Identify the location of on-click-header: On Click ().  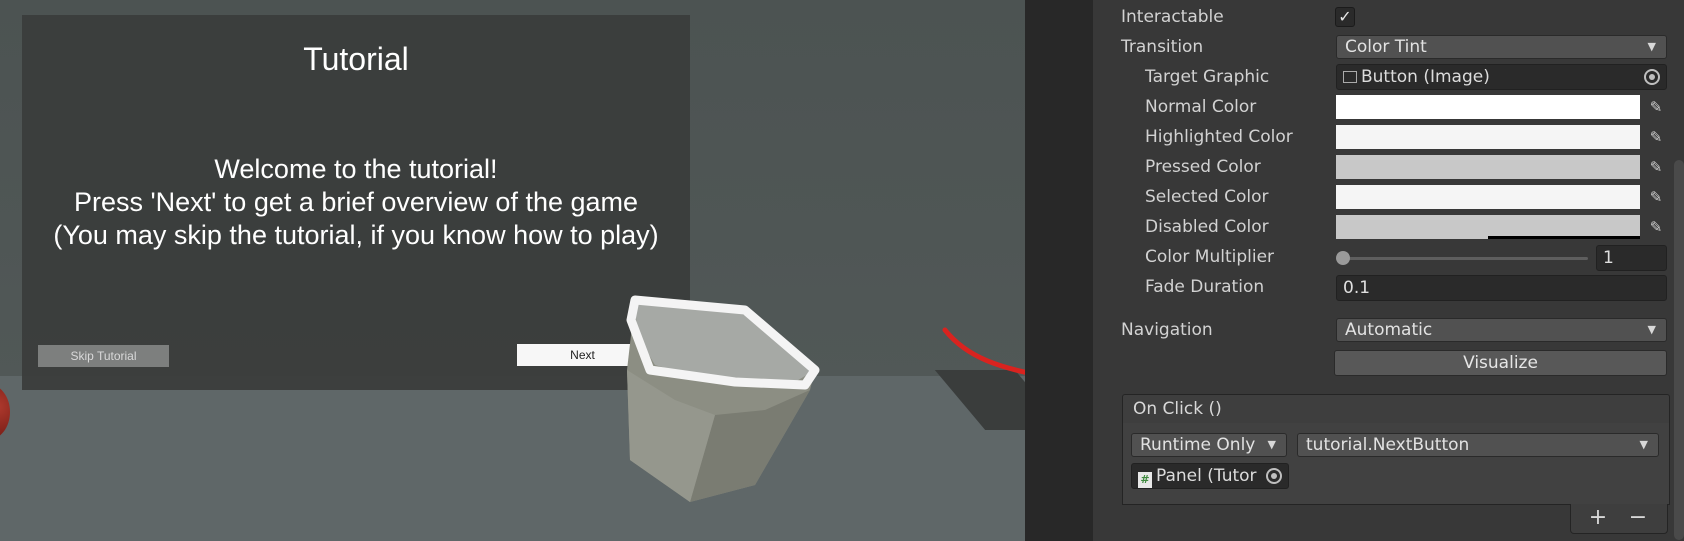
(1396, 409).